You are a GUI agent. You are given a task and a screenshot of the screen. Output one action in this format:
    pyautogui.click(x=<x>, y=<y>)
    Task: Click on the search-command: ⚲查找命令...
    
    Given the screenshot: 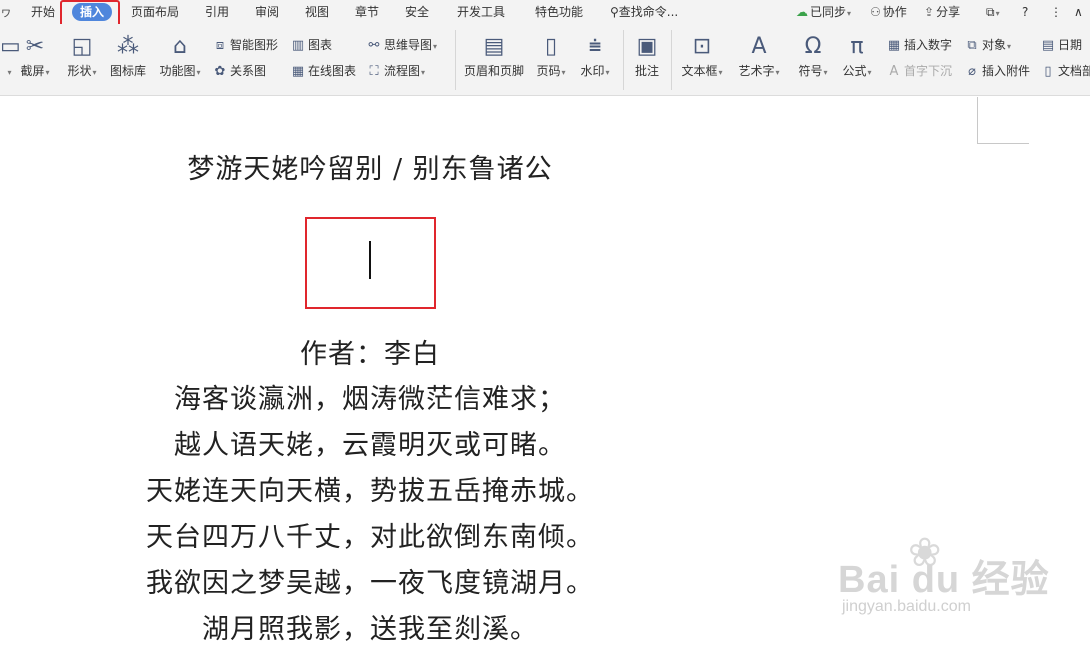 What is the action you would take?
    pyautogui.click(x=644, y=12)
    